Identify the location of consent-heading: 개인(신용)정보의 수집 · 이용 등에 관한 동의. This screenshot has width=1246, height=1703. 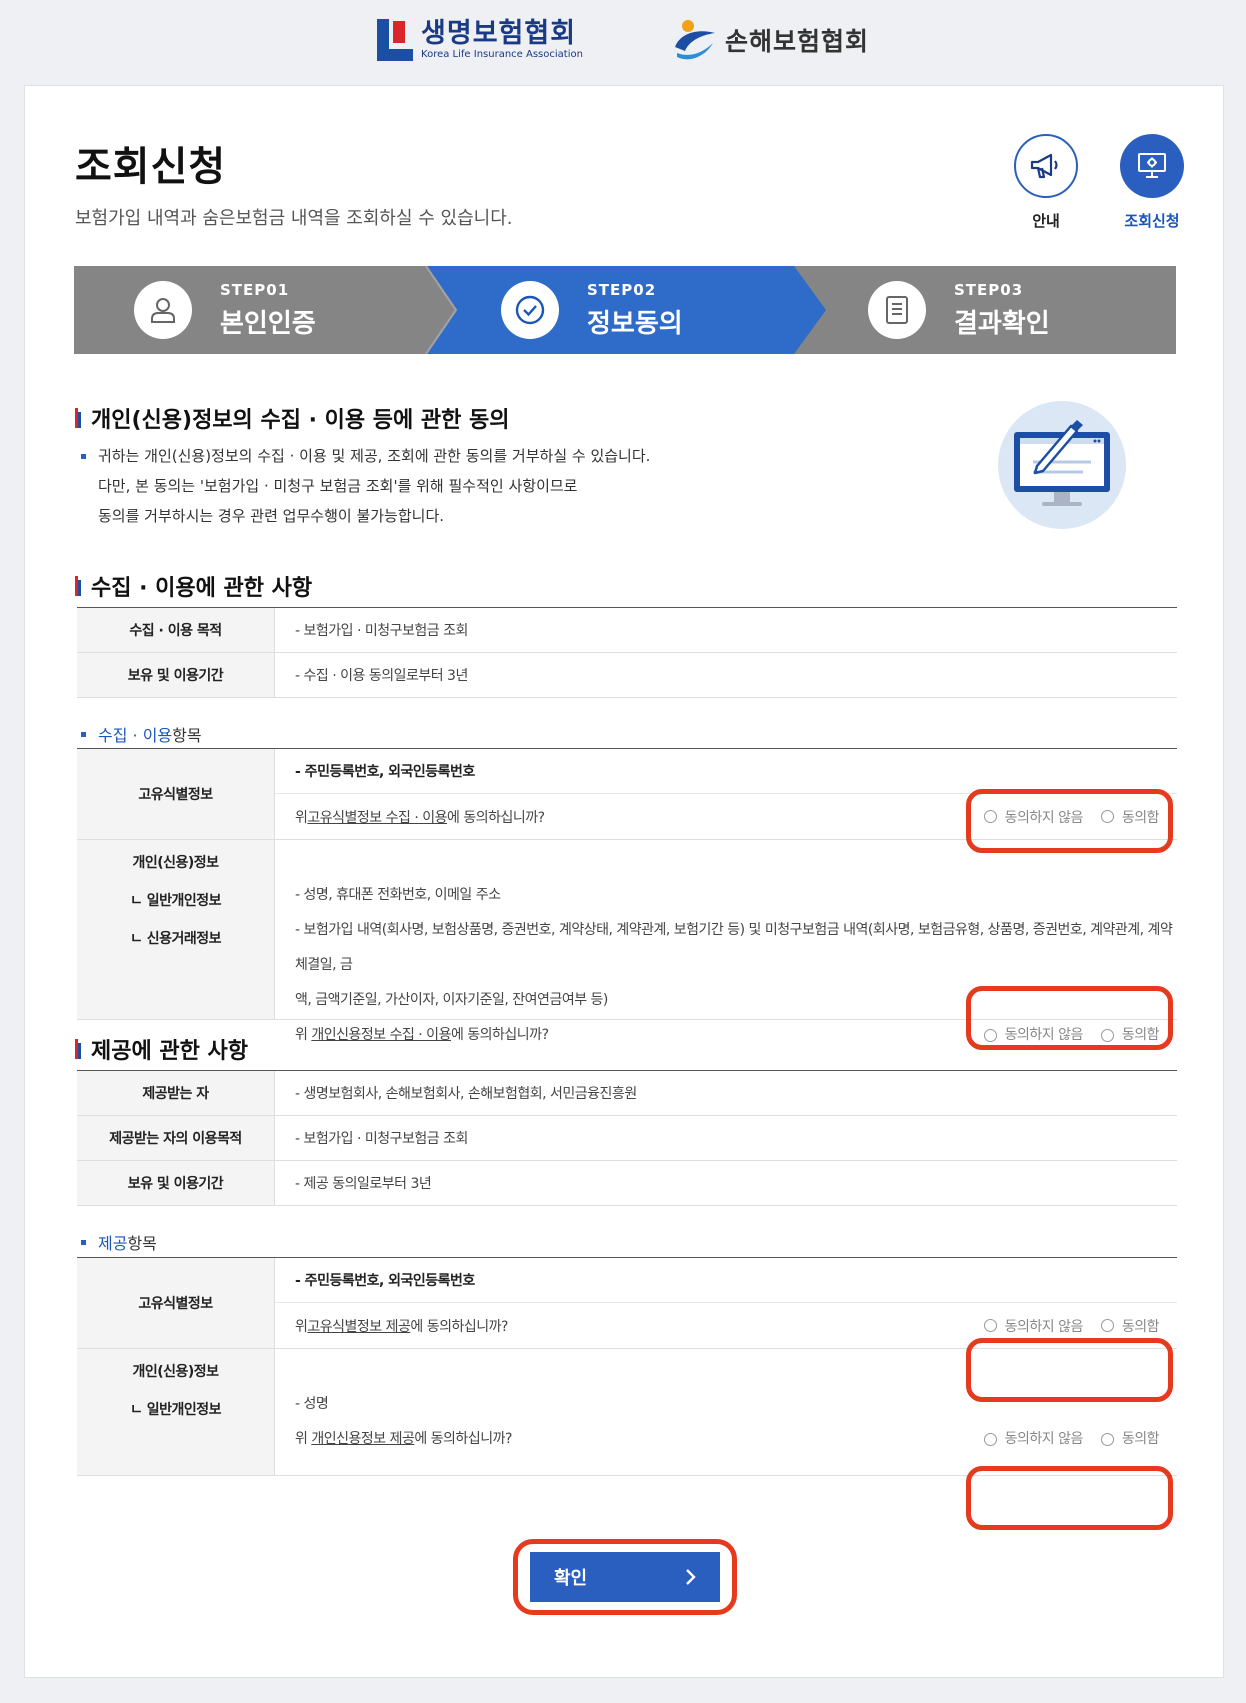
(292, 418).